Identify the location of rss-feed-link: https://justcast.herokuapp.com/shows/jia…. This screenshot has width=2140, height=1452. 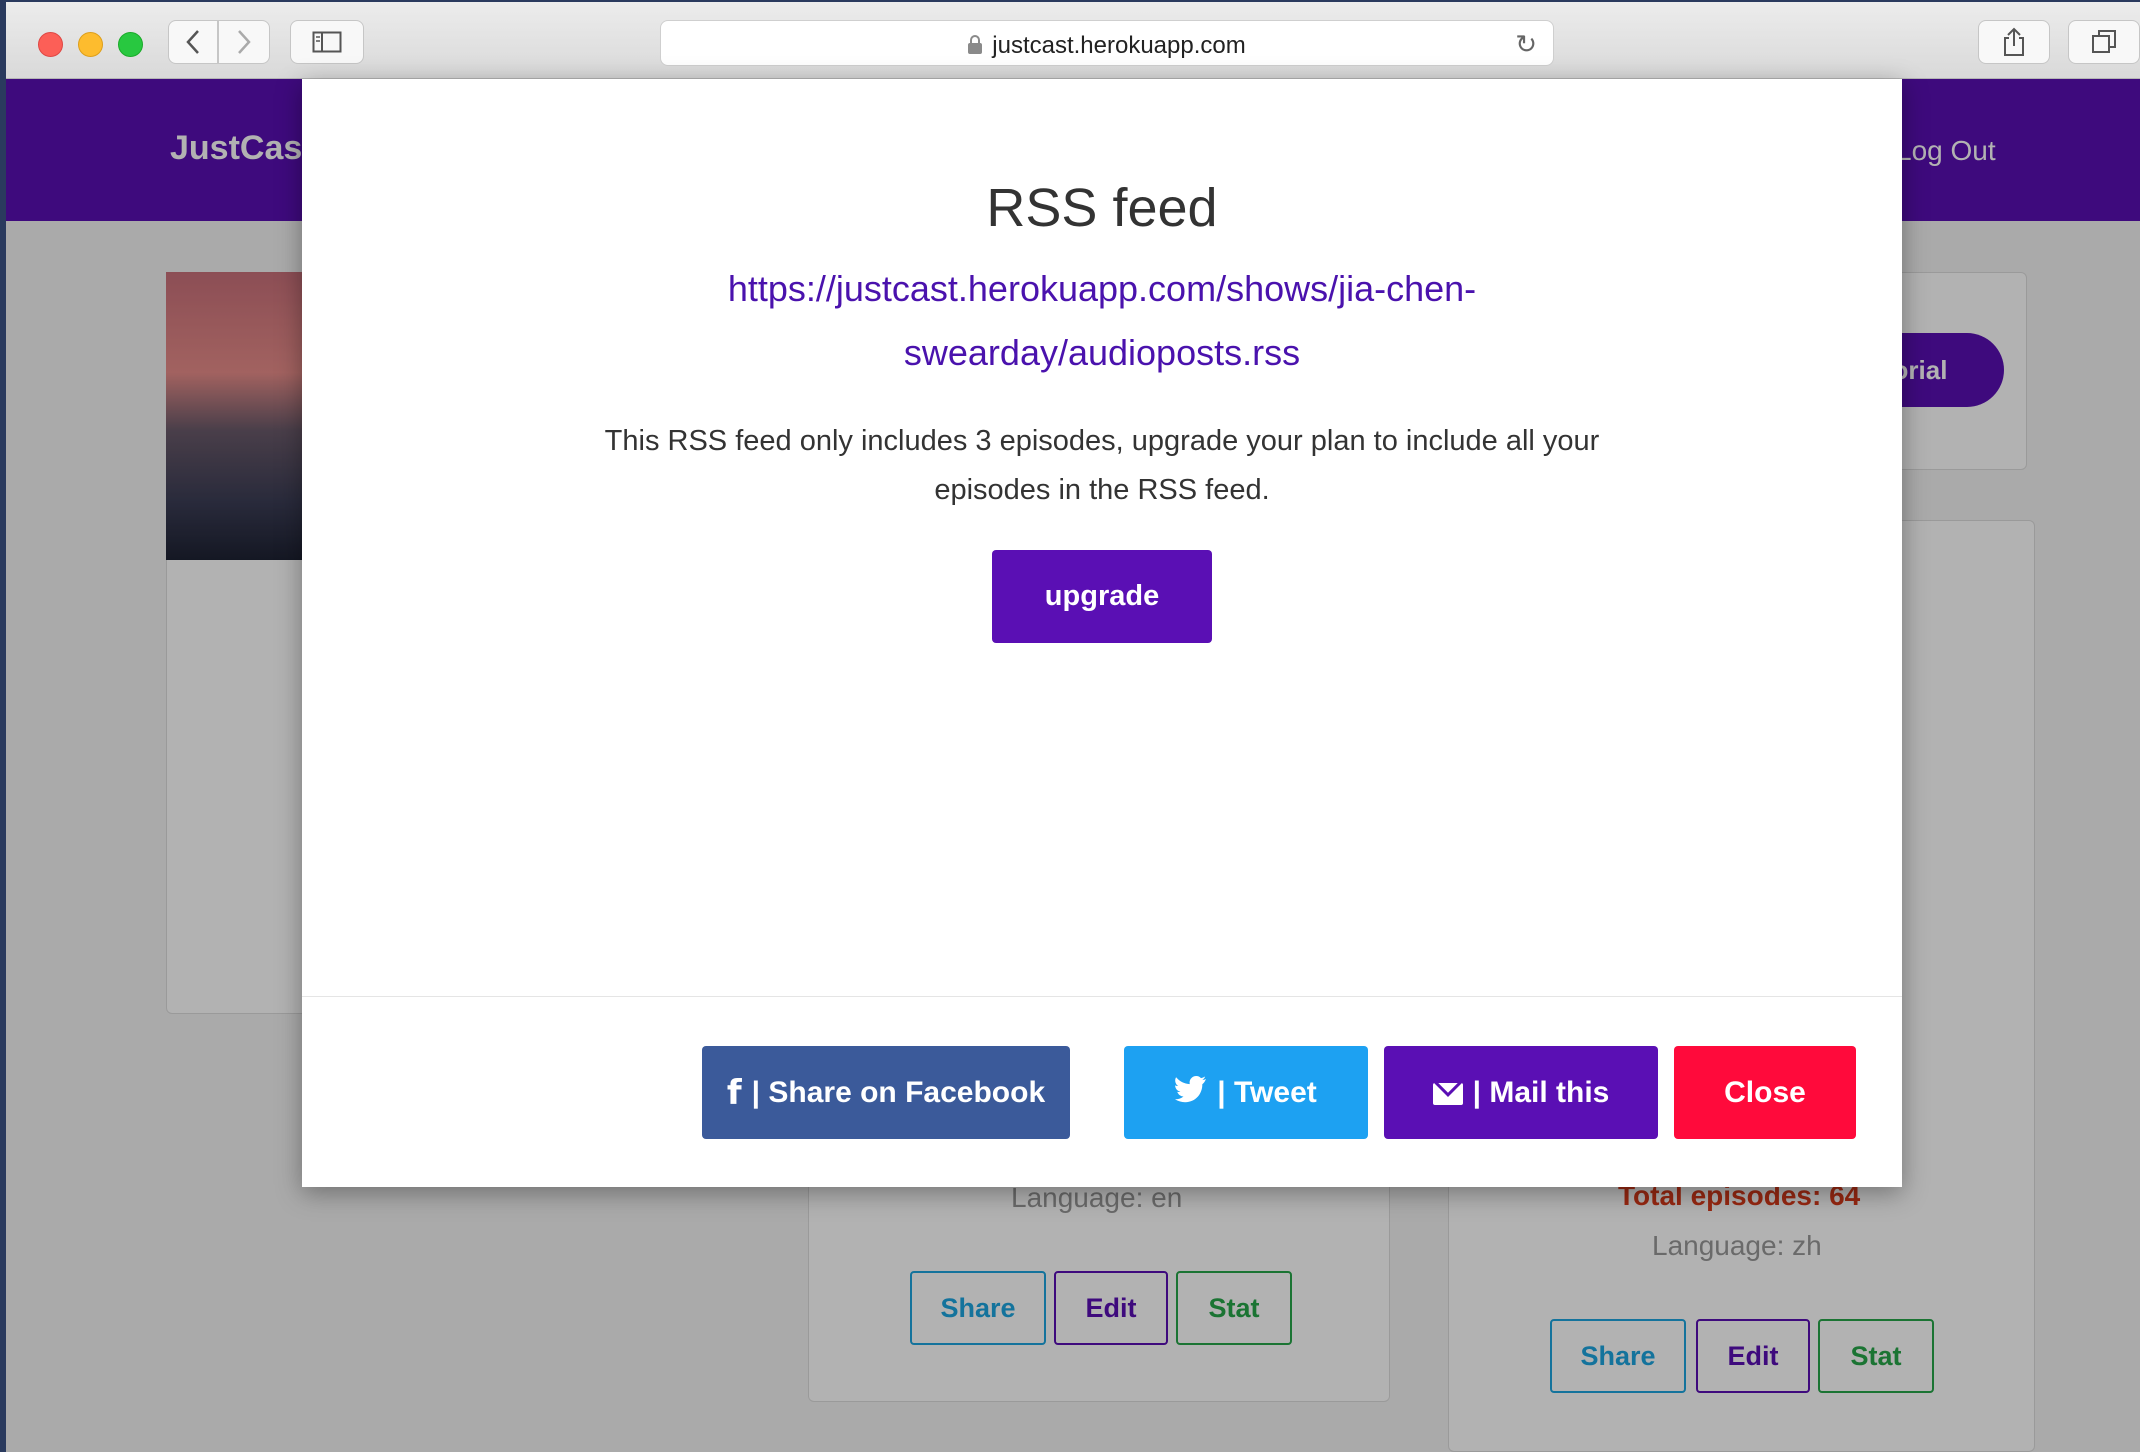
(1102, 321).